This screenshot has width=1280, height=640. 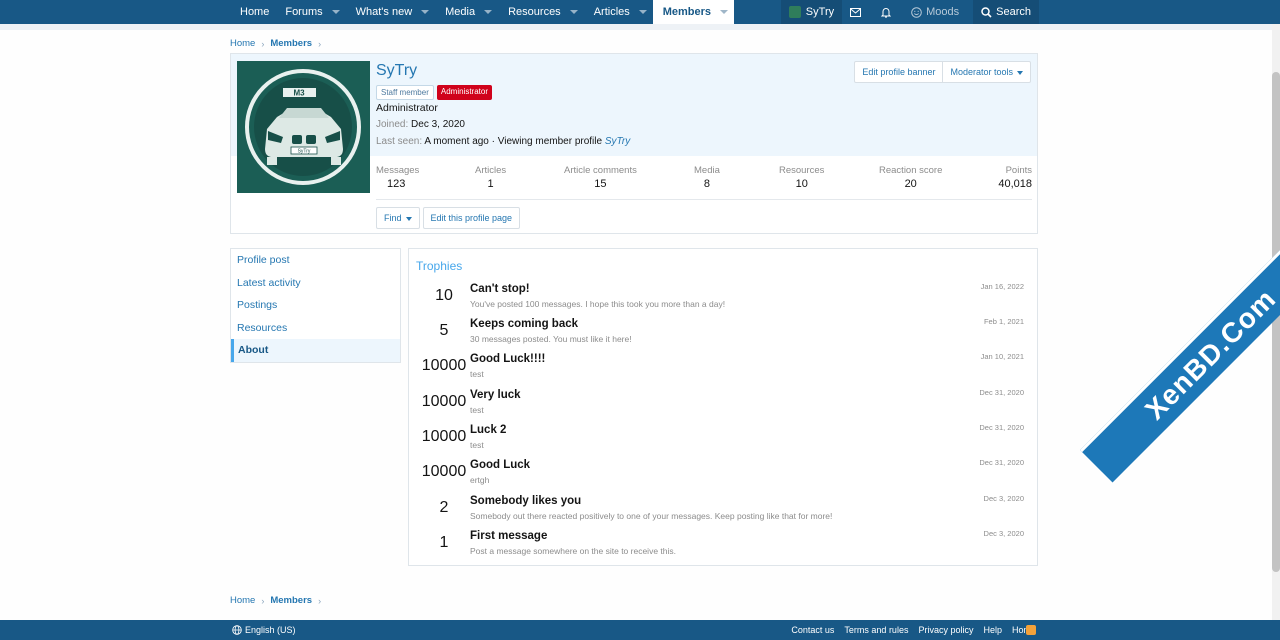 What do you see at coordinates (471, 218) in the screenshot?
I see `edit-profile-page-button: Edit this profile page` at bounding box center [471, 218].